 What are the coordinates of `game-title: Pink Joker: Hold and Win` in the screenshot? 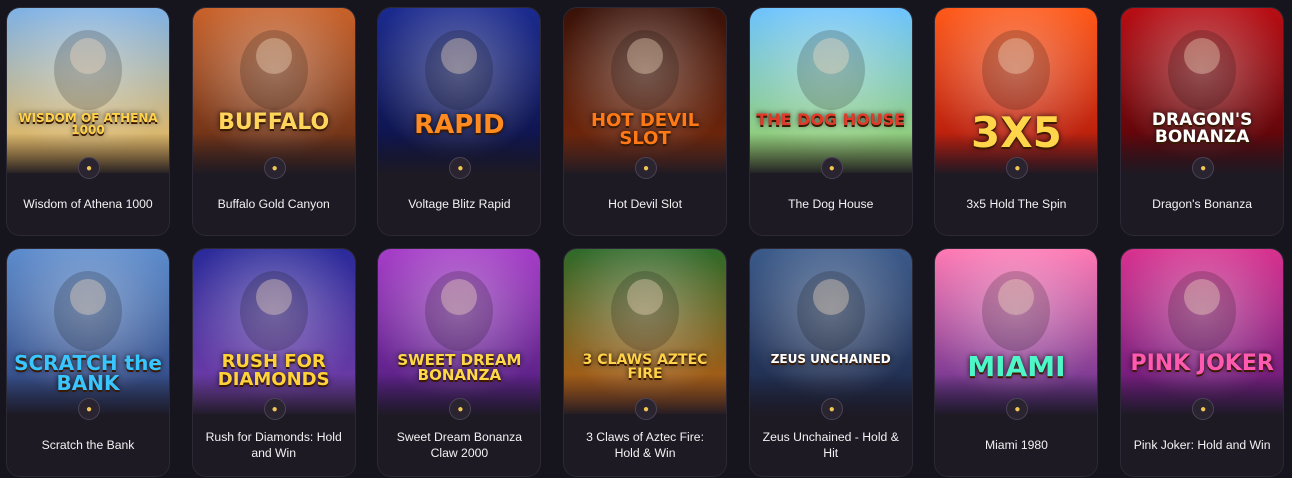 It's located at (1202, 445).